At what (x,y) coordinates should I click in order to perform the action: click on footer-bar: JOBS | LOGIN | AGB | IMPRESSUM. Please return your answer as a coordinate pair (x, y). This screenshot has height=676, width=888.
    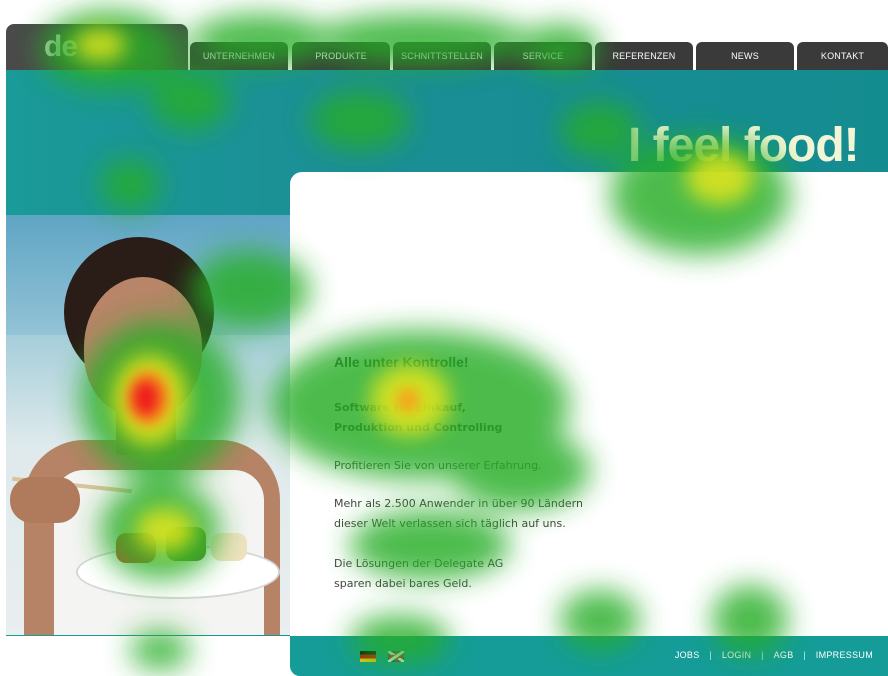
    Looking at the image, I should click on (589, 656).